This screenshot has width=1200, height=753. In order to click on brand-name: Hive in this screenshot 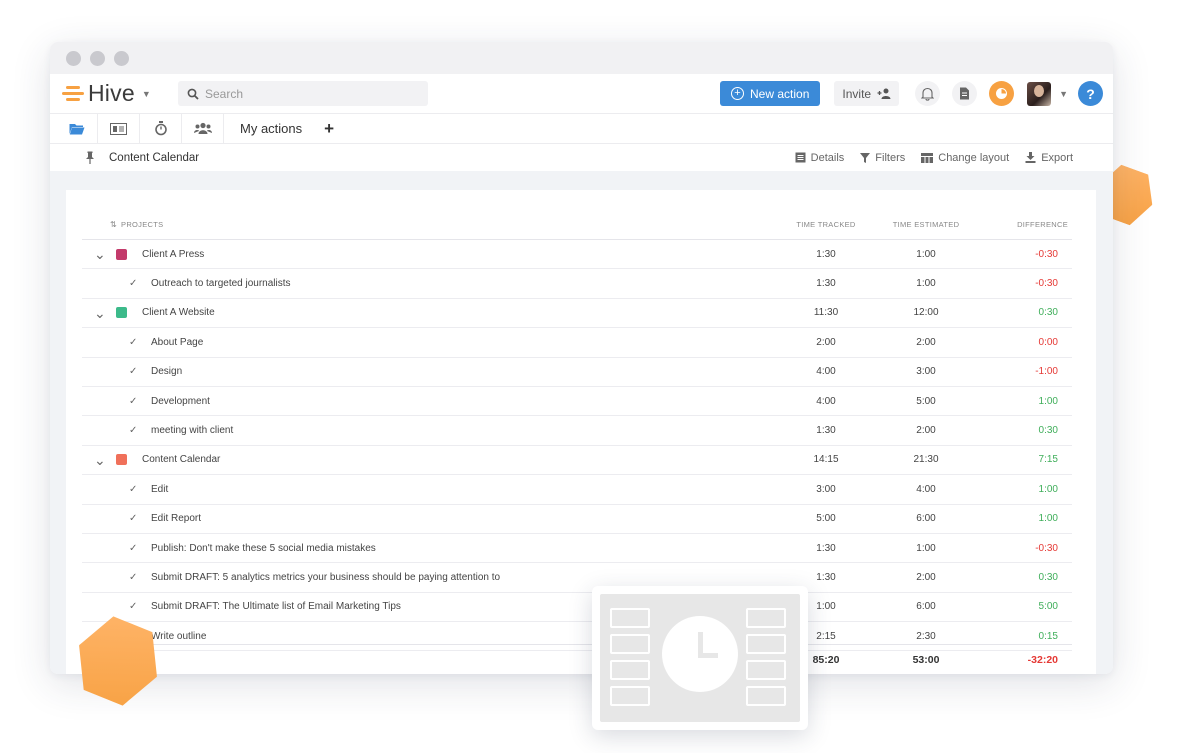, I will do `click(111, 93)`.